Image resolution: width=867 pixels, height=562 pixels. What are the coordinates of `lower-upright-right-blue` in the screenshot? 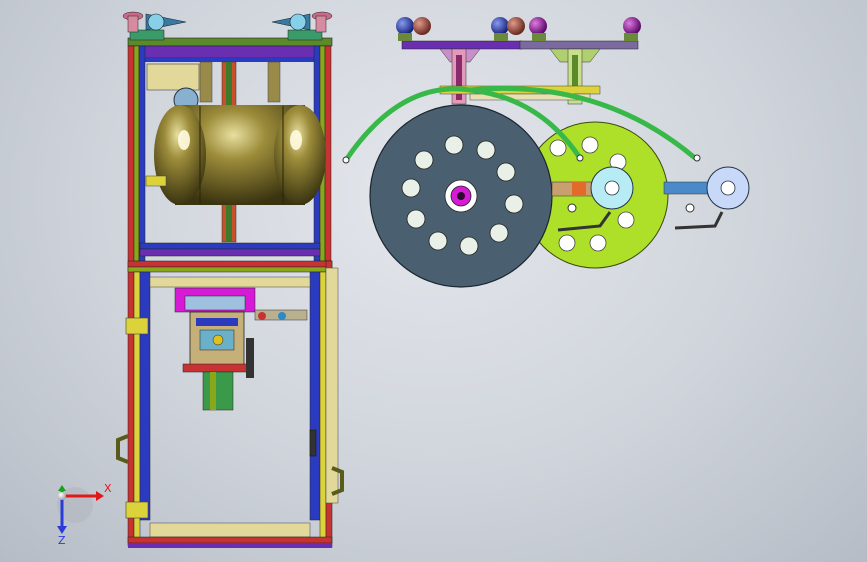 It's located at (315, 396).